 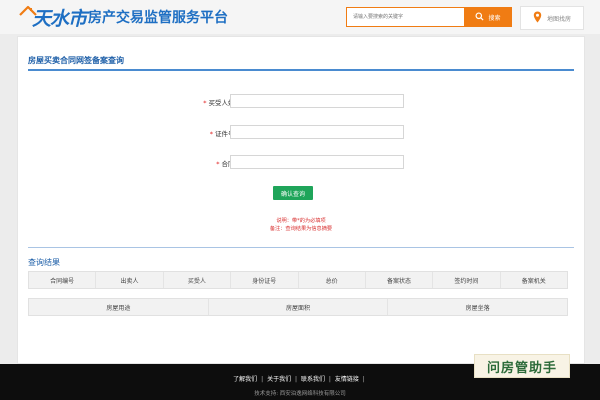 I want to click on search-box, so click(x=406, y=17).